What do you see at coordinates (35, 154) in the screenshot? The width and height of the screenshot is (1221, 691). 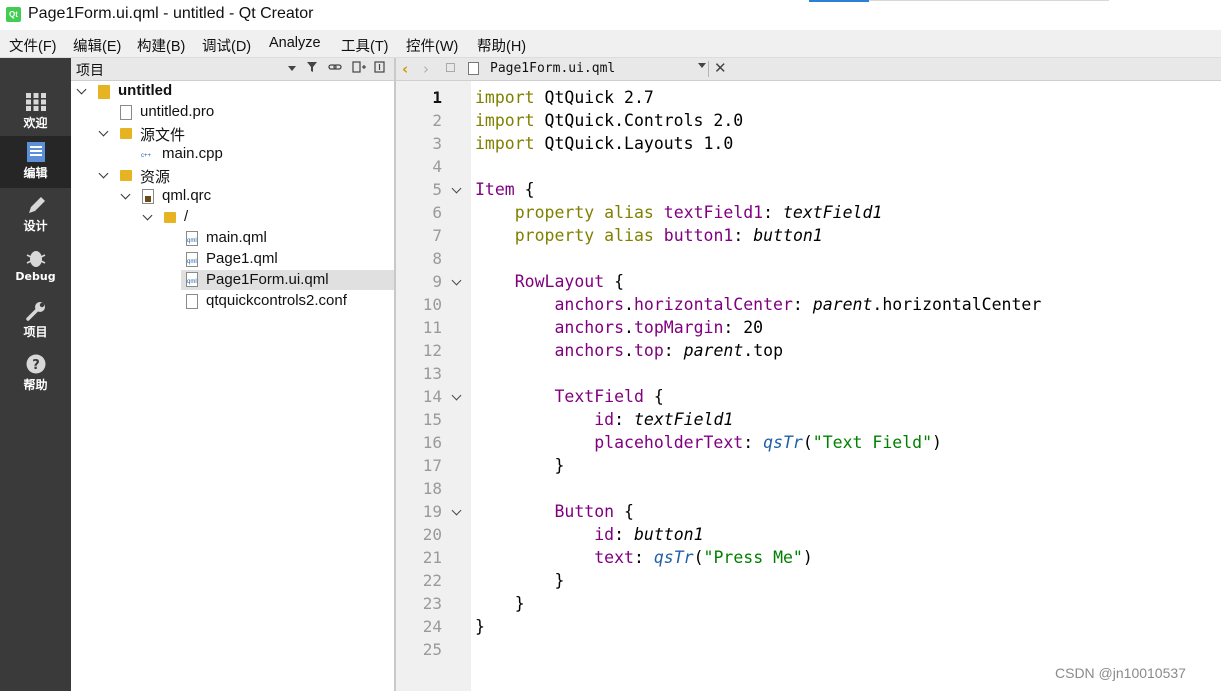 I see `edit-doc-icon` at bounding box center [35, 154].